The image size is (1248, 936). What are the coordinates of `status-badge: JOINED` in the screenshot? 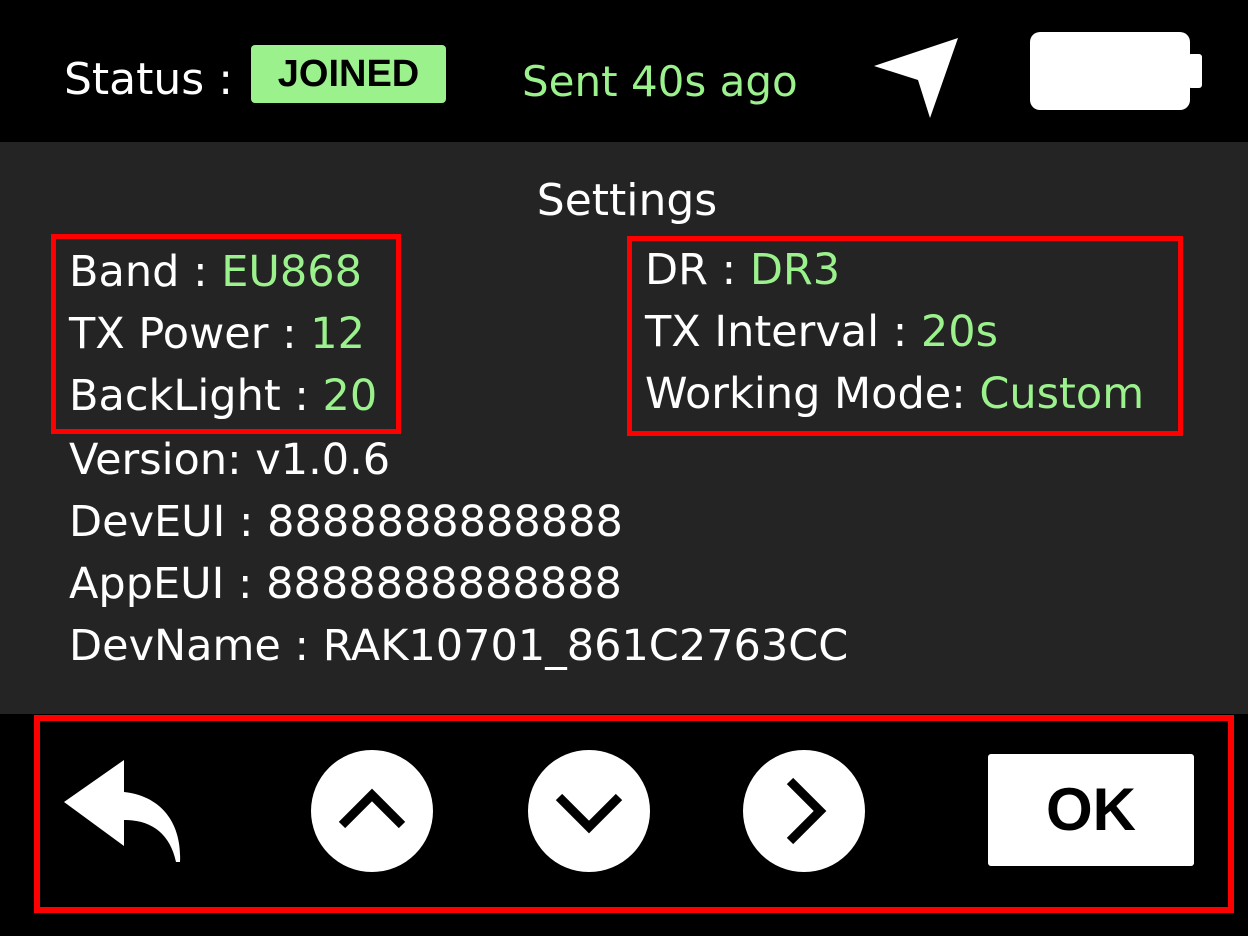 It's located at (348, 74).